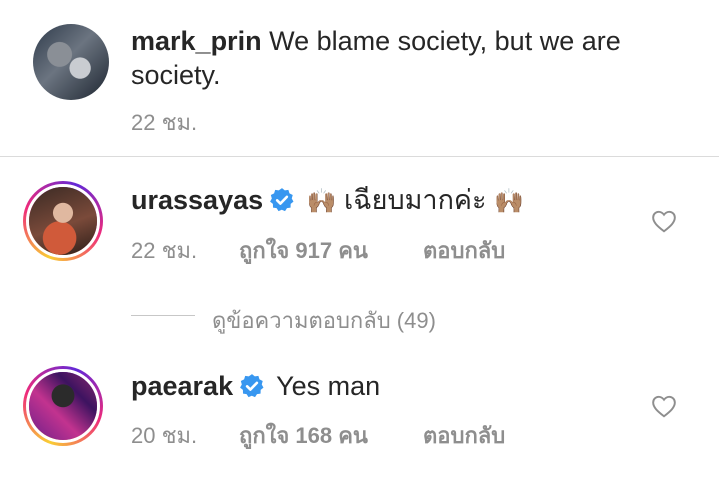 The width and height of the screenshot is (719, 478). I want to click on comment-3-reply-label: ตอบกลับ, so click(464, 435).